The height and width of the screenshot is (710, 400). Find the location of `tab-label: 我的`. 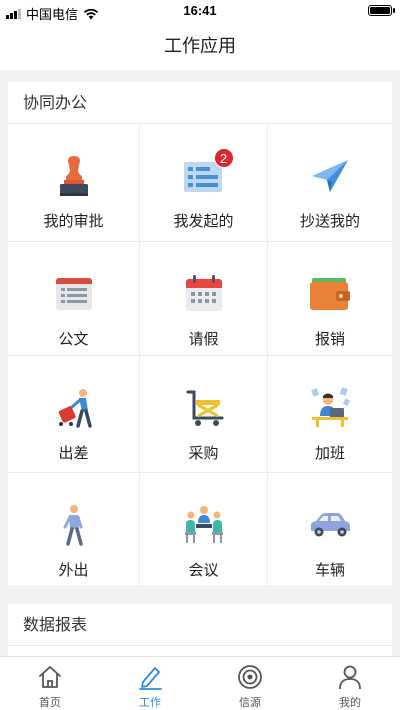

tab-label: 我的 is located at coordinates (350, 703).